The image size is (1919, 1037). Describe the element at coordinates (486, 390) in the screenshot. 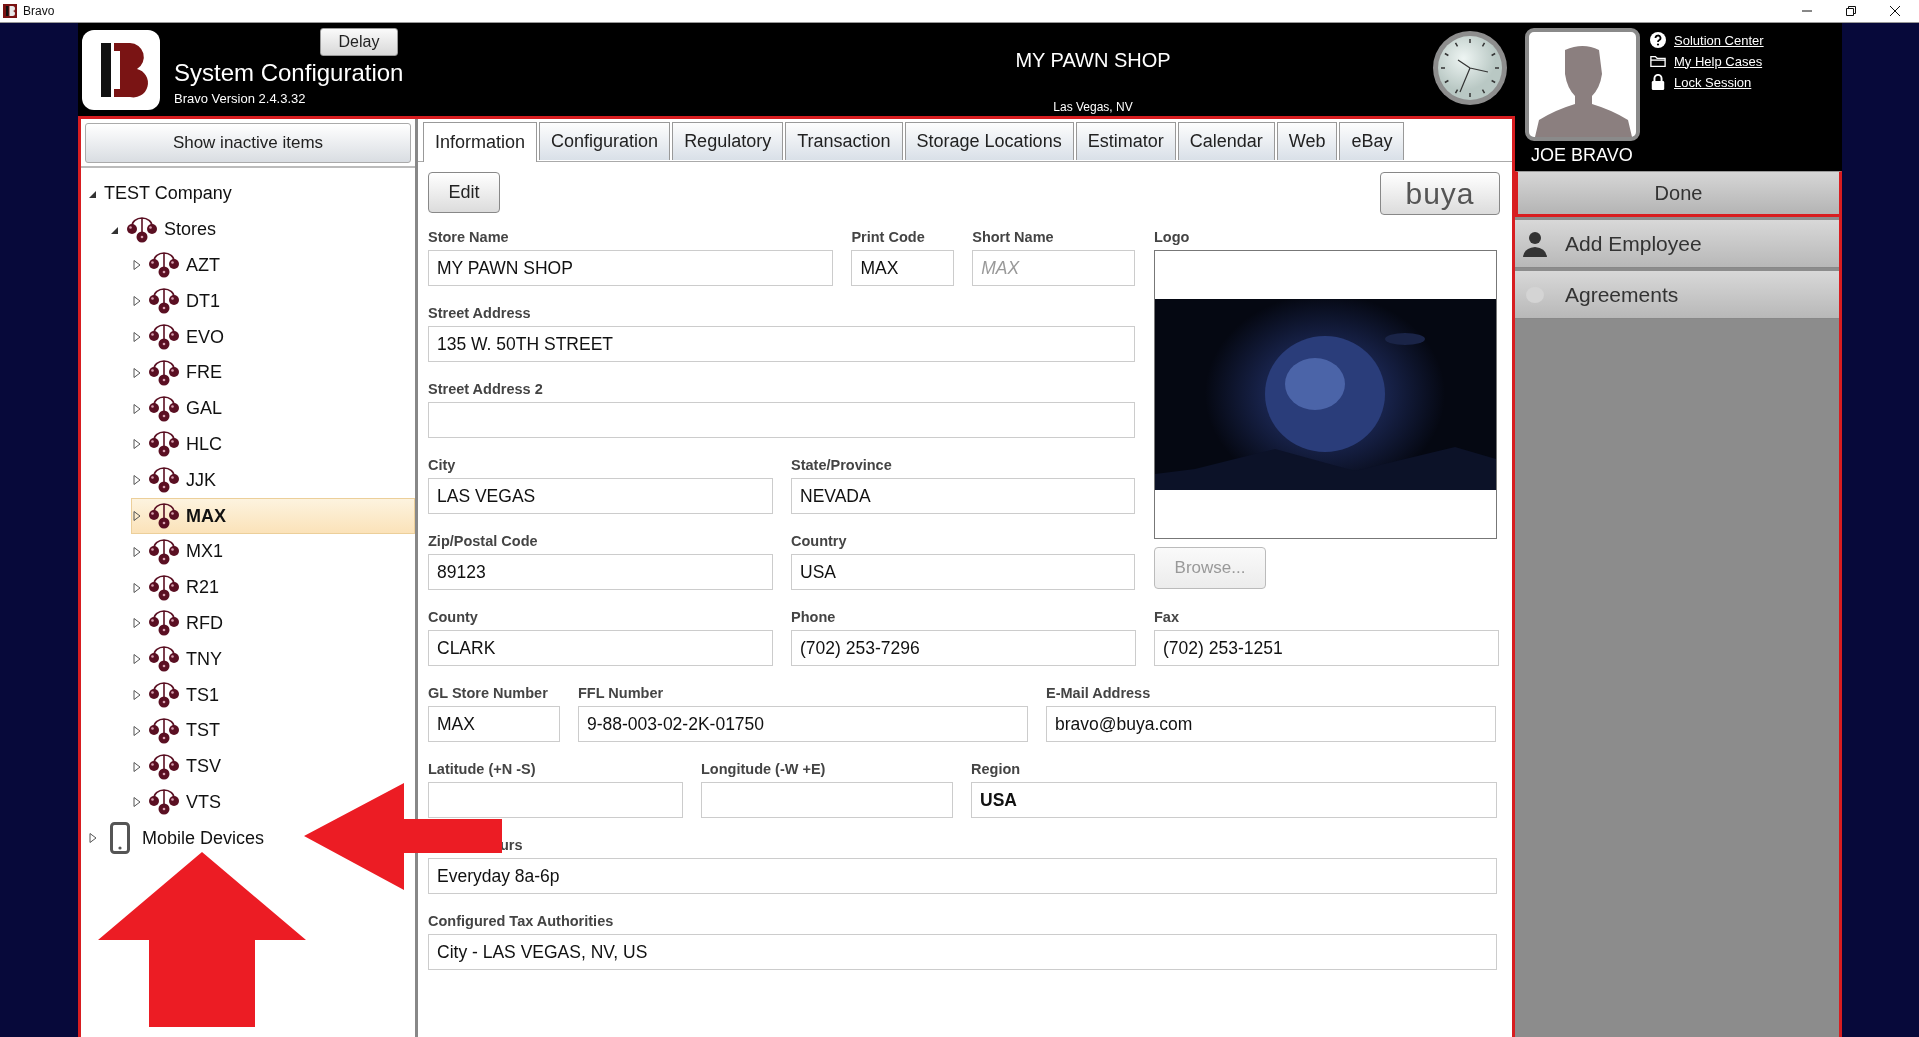

I see `field-label: Street Address 2` at that location.